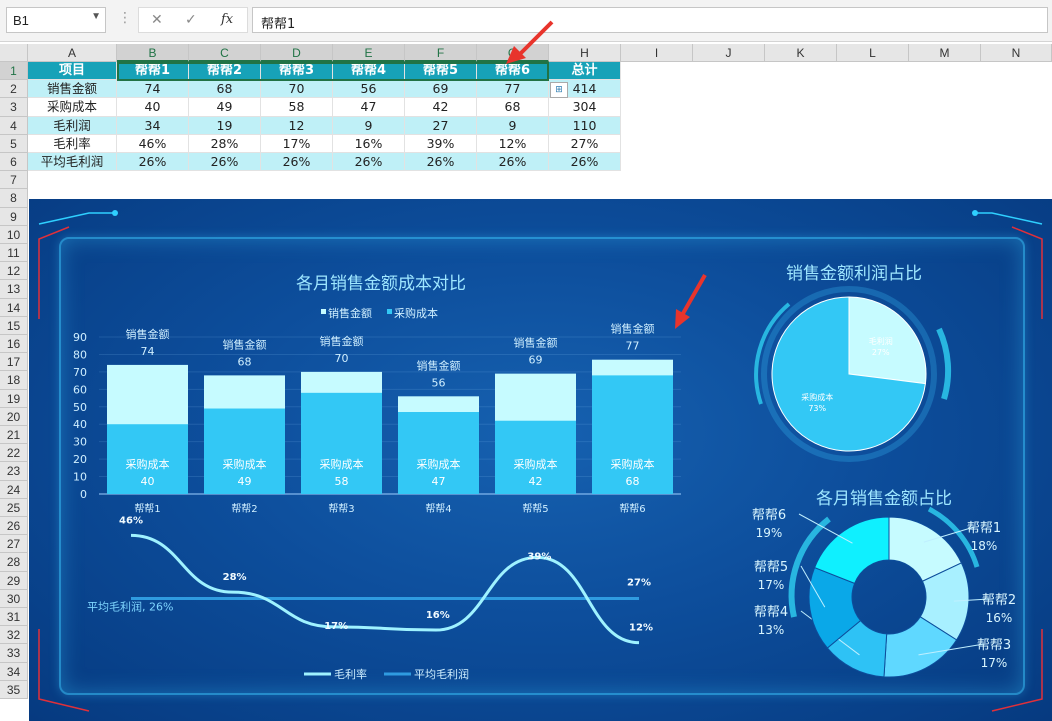 The height and width of the screenshot is (721, 1052). I want to click on row-header-7: 7, so click(14, 180).